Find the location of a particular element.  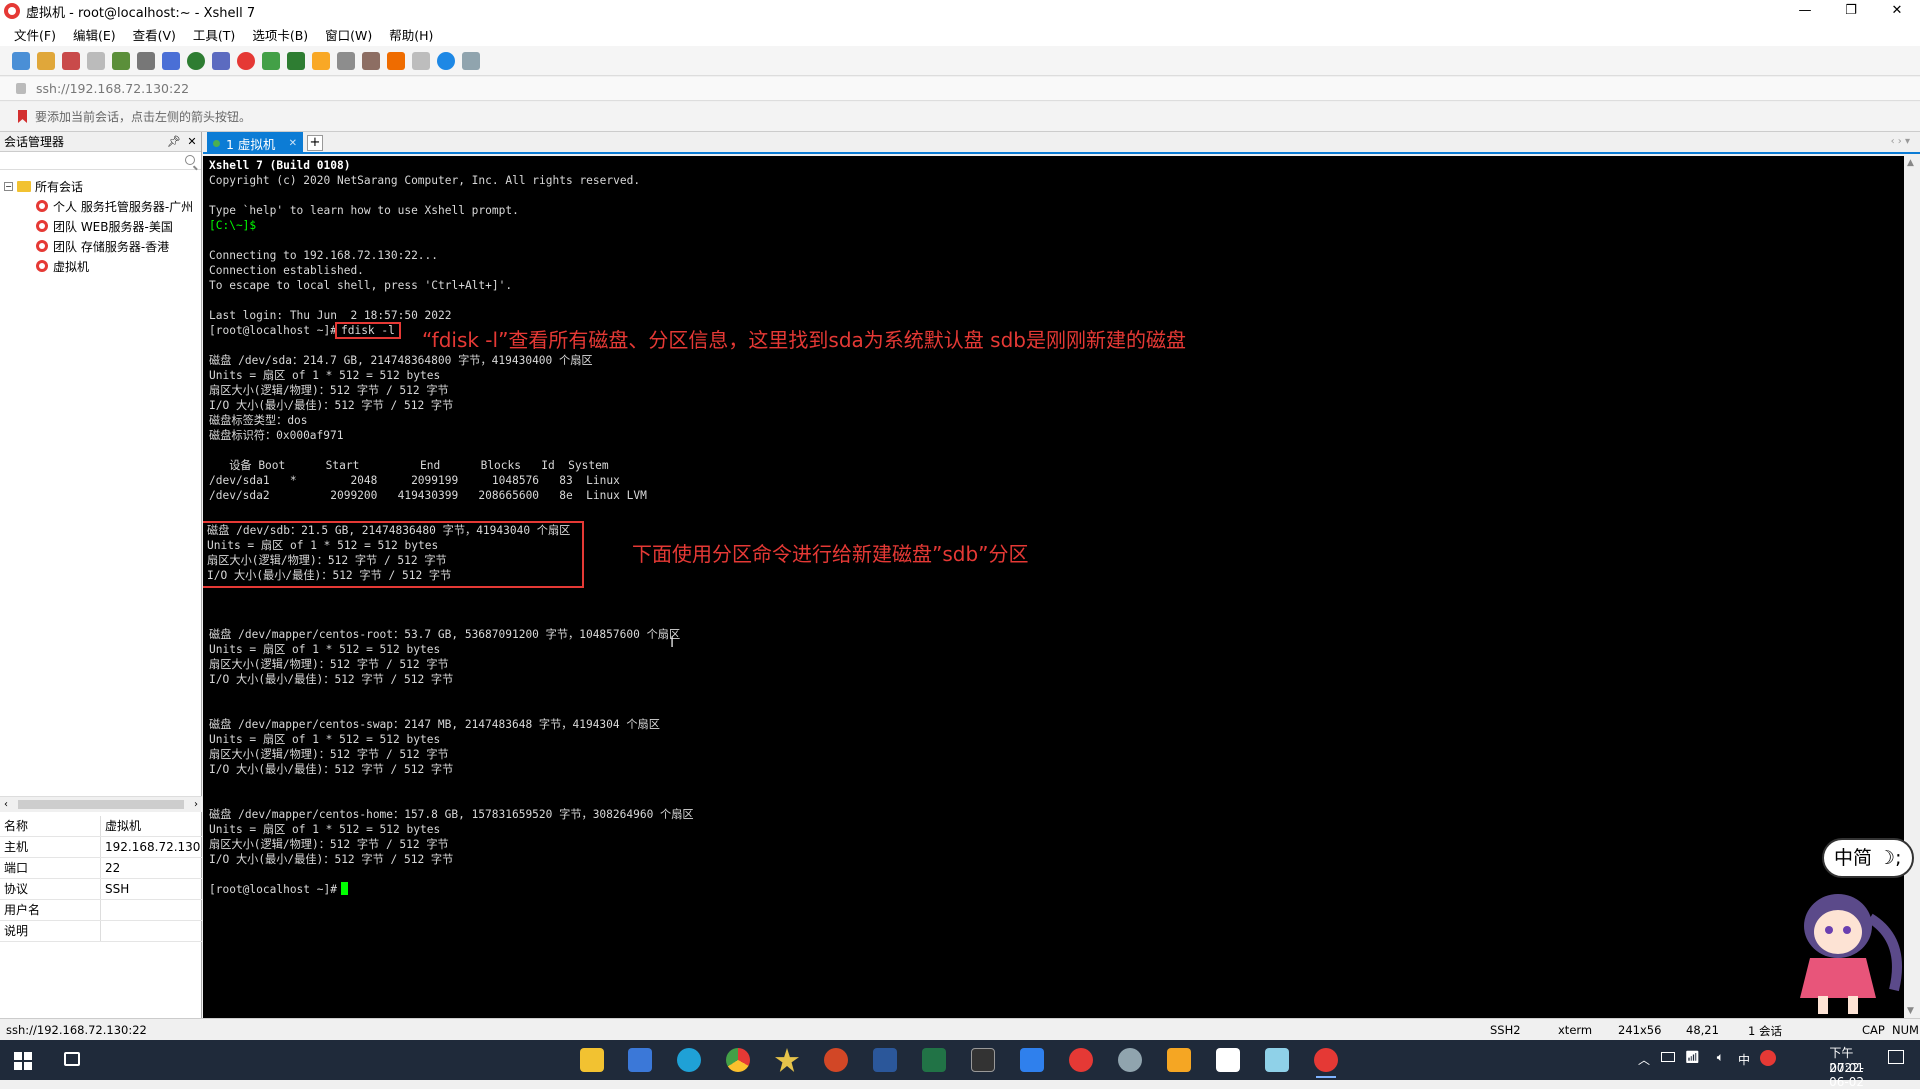

terminal-line: Connection established. is located at coordinates (286, 270).